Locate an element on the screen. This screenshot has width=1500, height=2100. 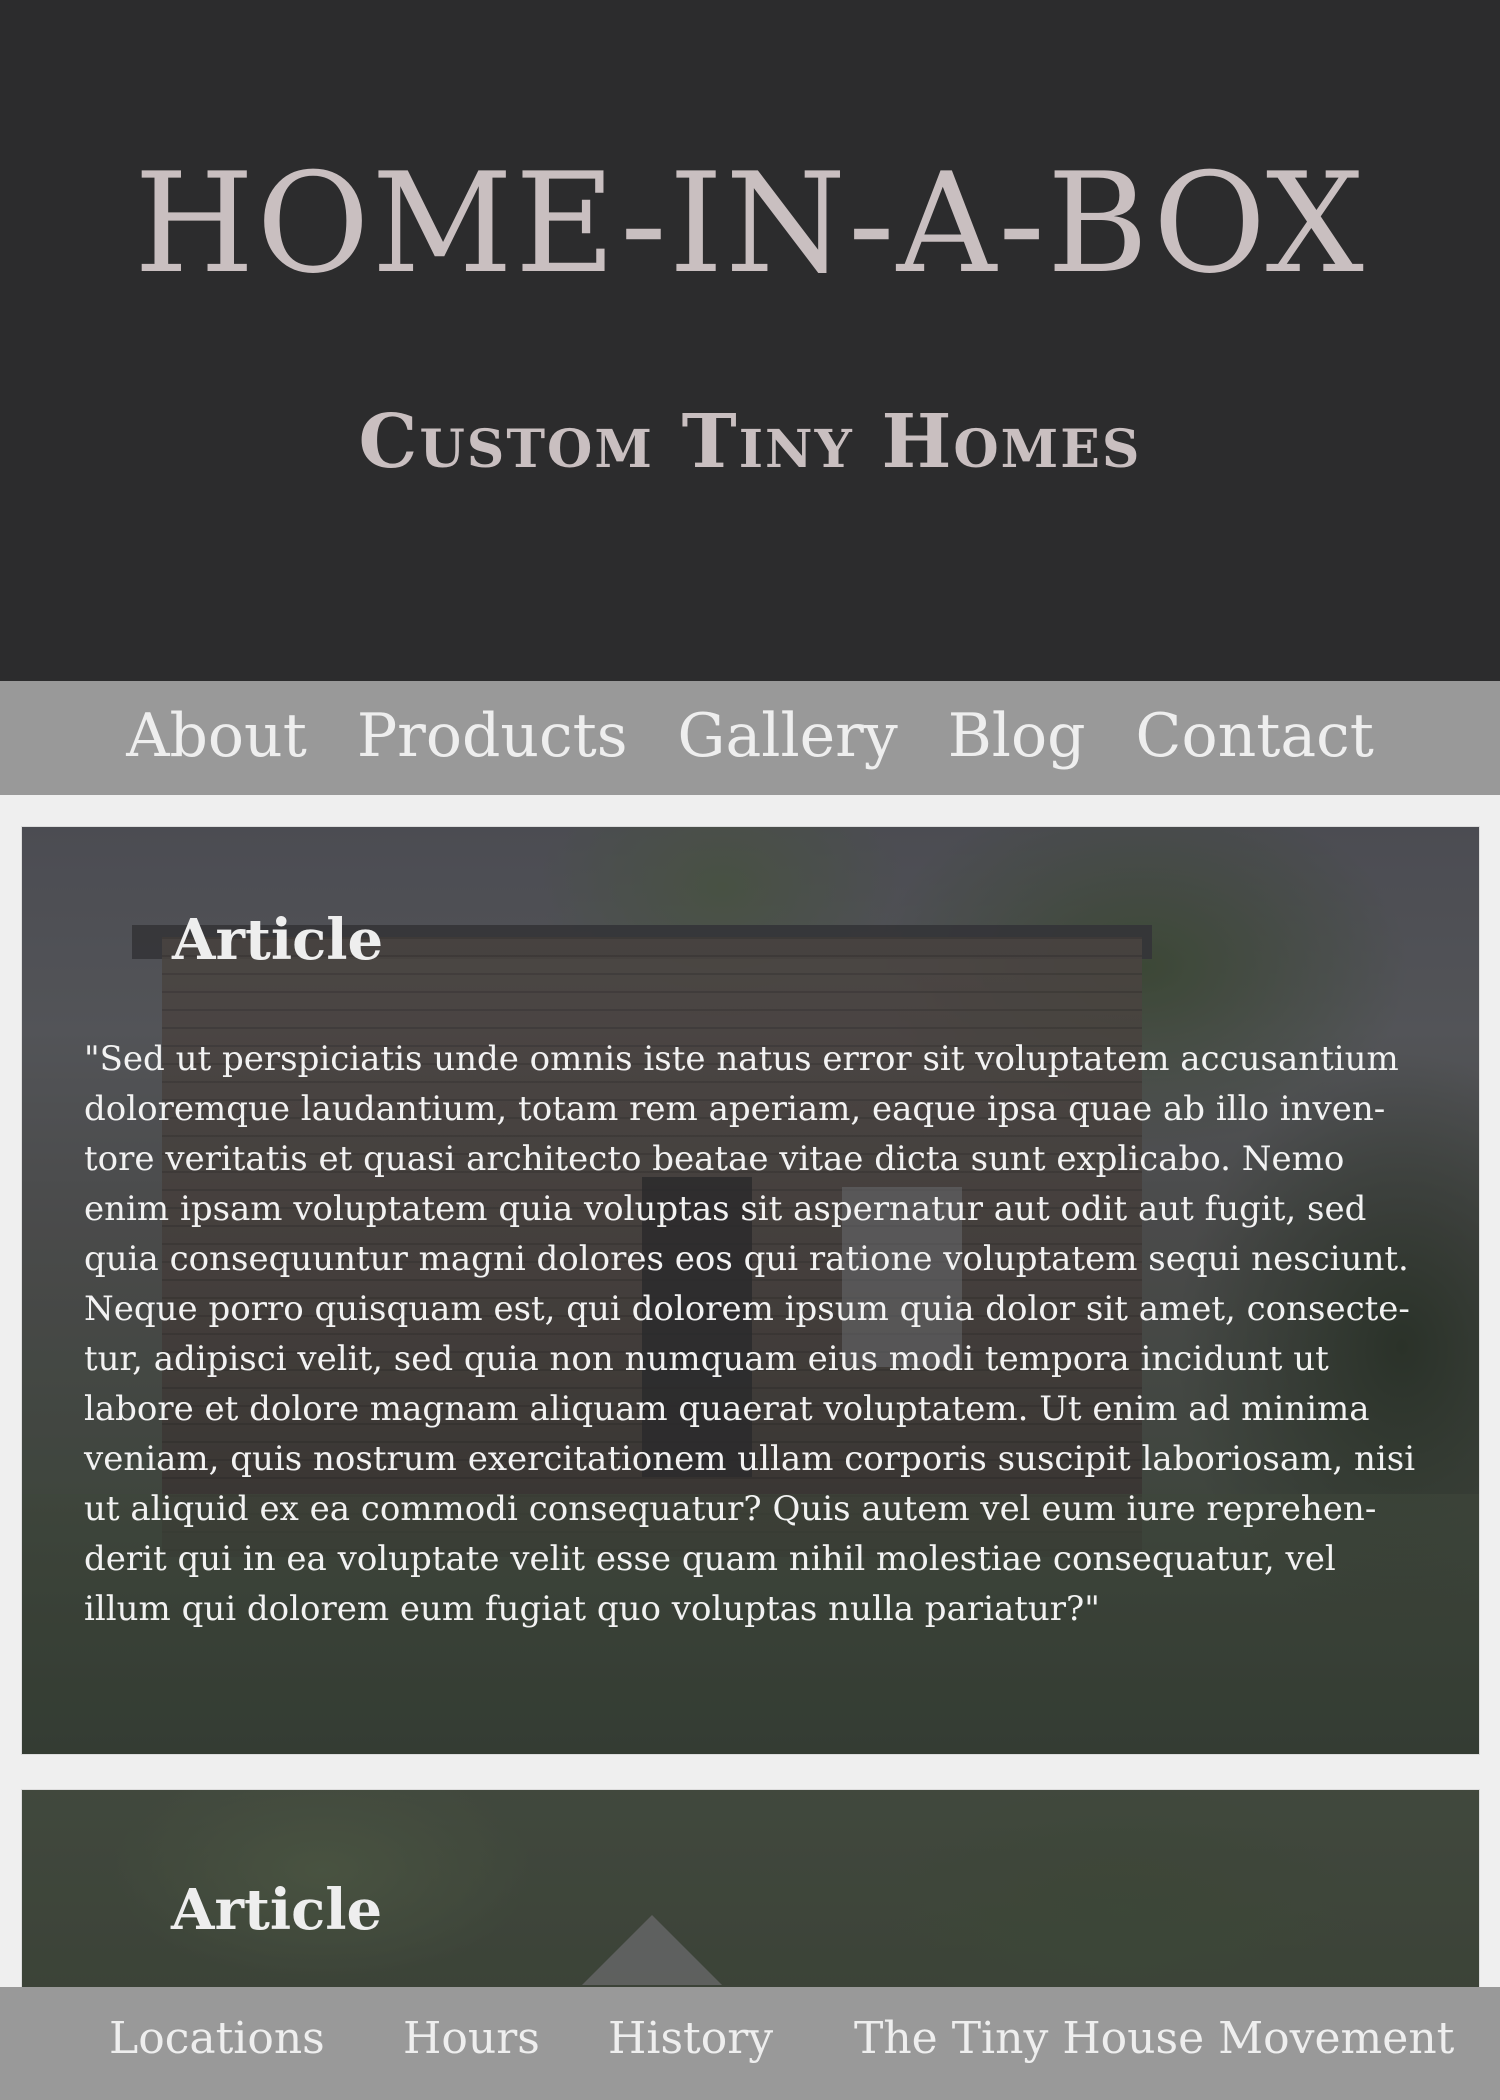
footer-link-tiny-house-movement: The Tiny House Movement is located at coordinates (1154, 2039).